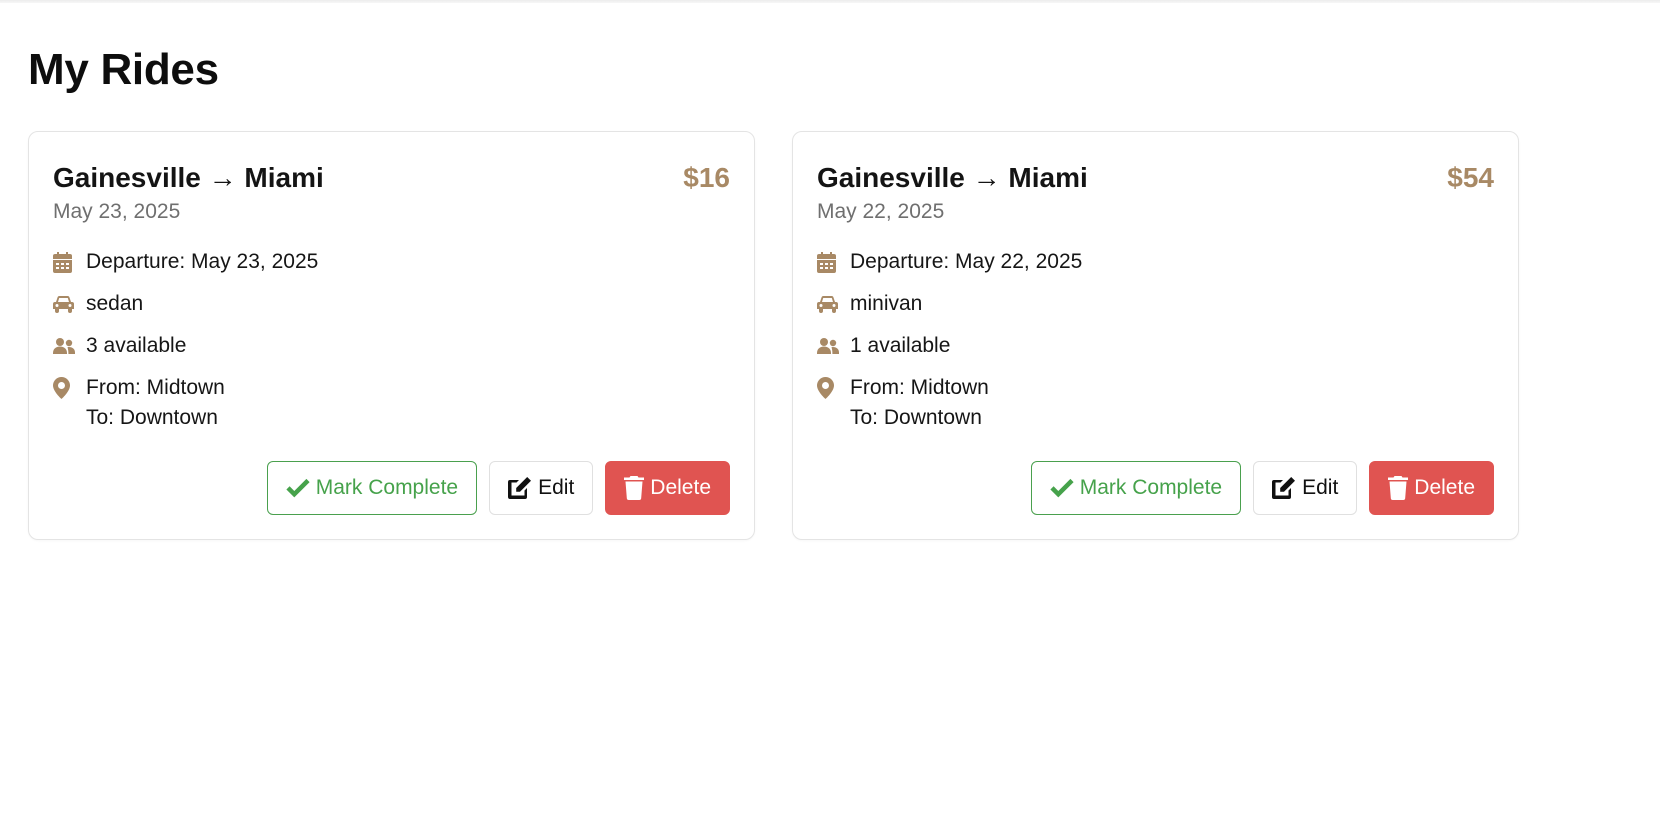 This screenshot has height=822, width=1660. Describe the element at coordinates (881, 211) in the screenshot. I see `ride-date: May 22, 2025` at that location.